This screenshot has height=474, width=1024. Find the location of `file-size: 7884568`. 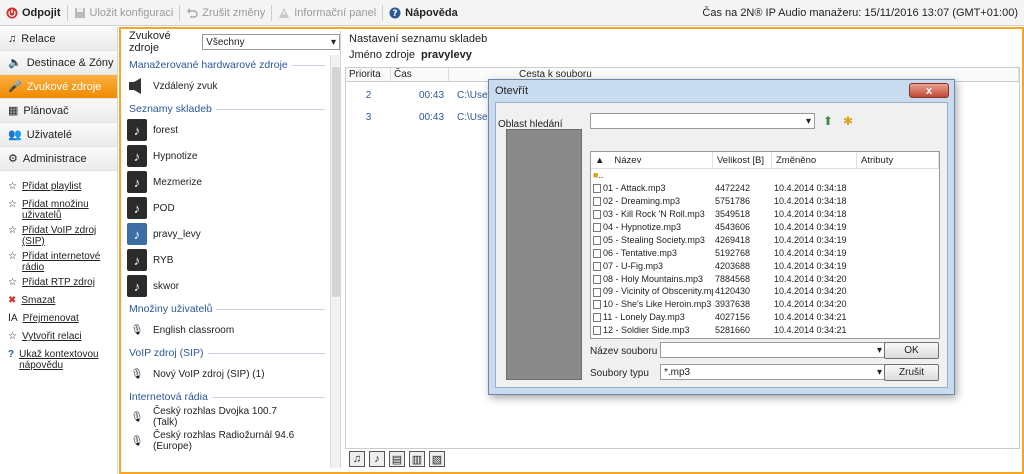

file-size: 7884568 is located at coordinates (733, 278).